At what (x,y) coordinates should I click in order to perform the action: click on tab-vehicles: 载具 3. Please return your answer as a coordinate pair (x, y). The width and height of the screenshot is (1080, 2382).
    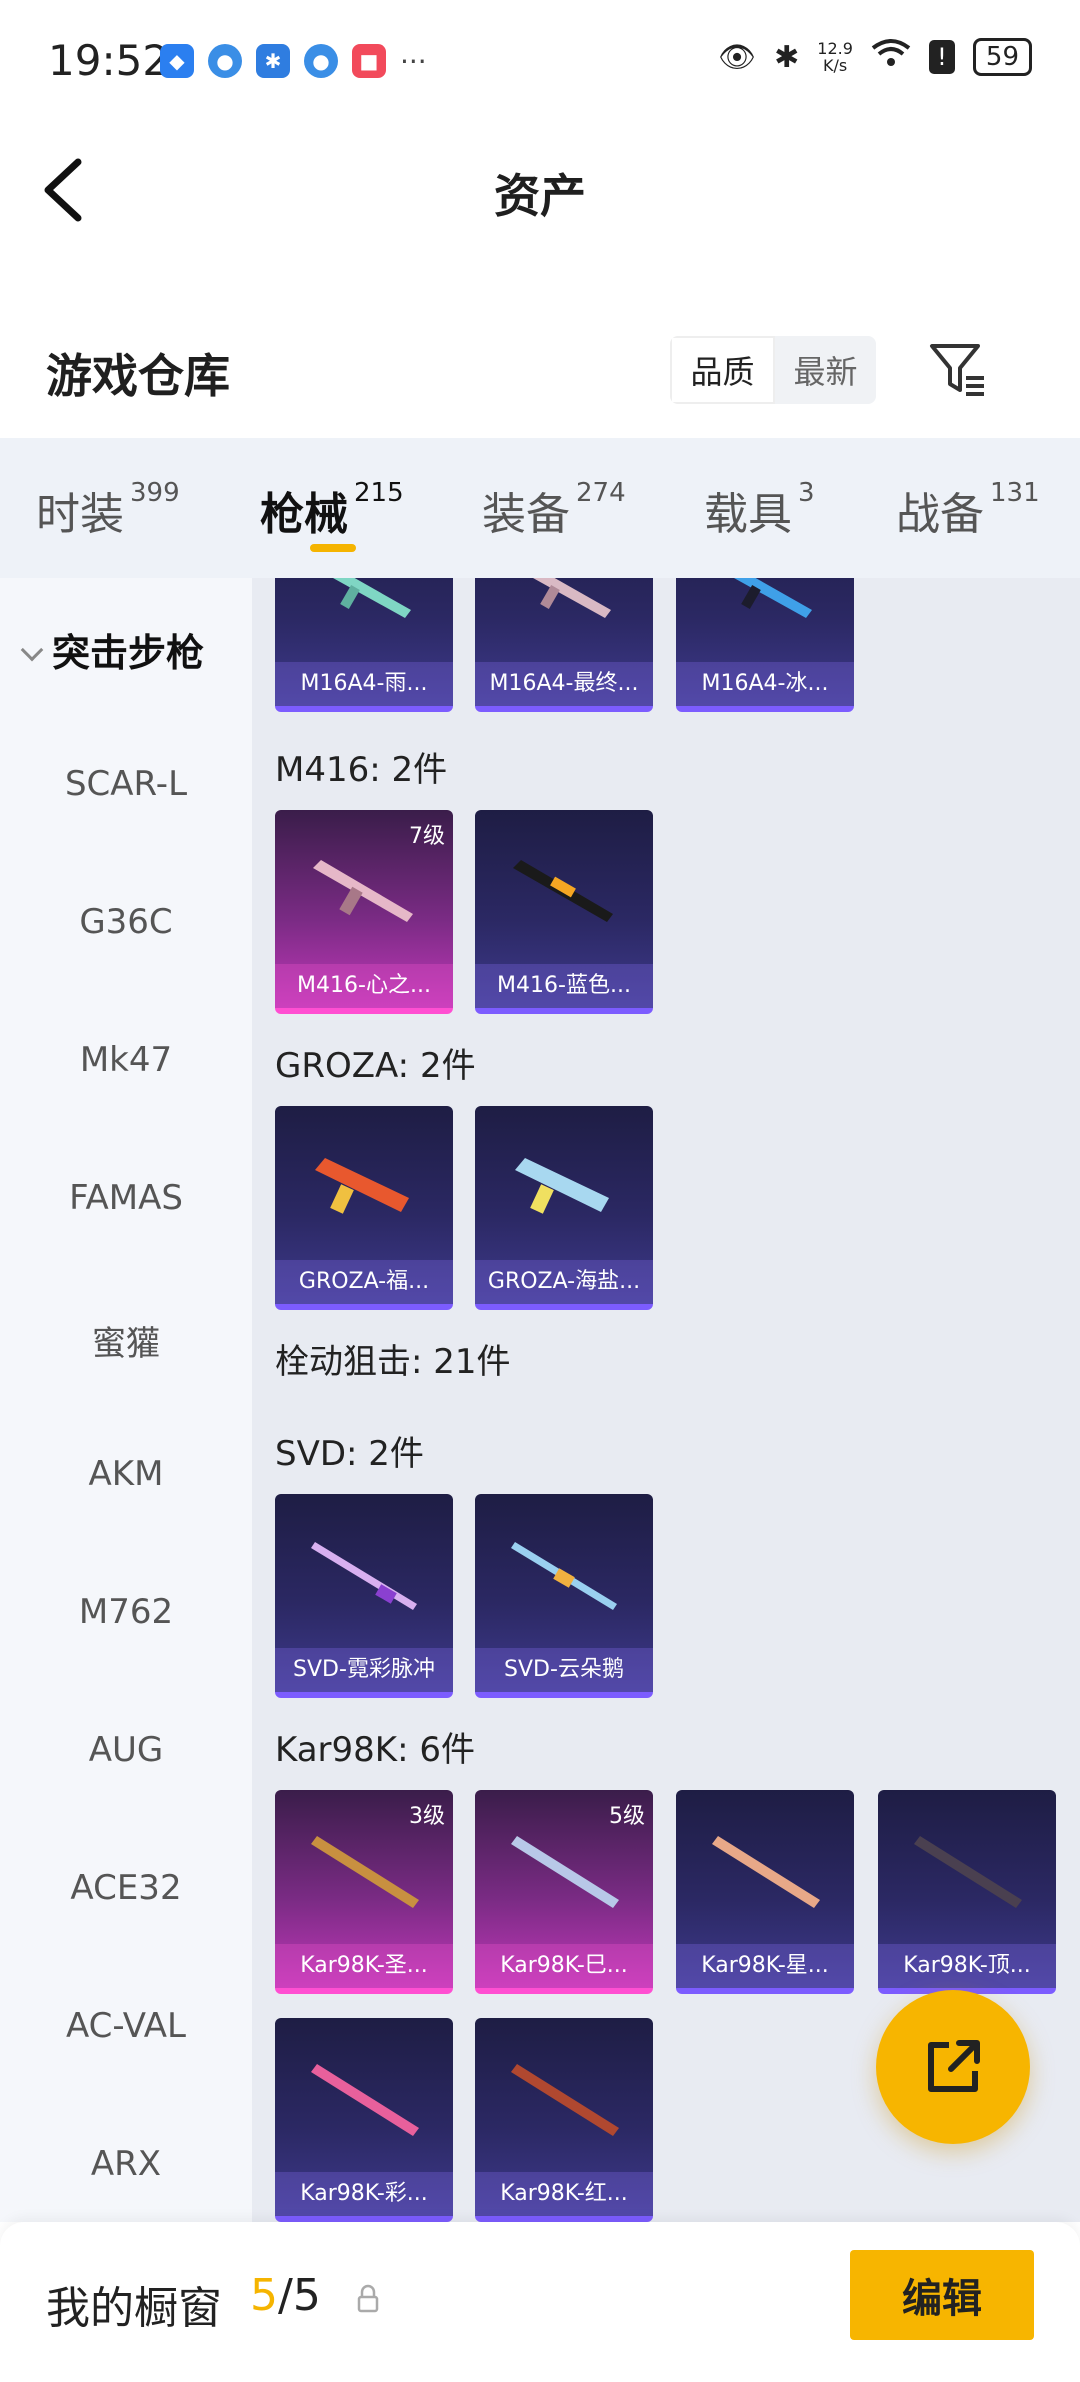
    Looking at the image, I should click on (759, 510).